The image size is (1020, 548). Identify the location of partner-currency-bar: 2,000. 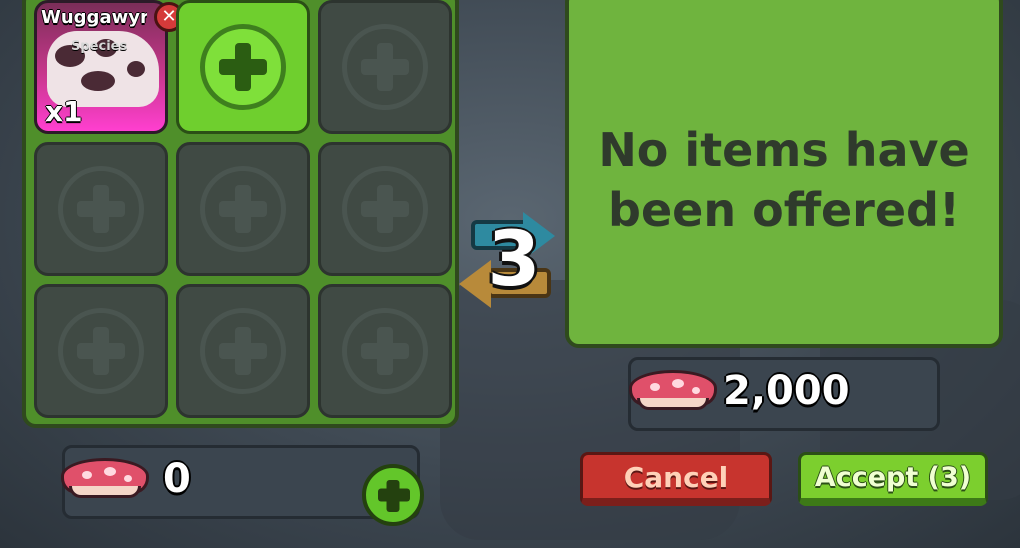
(784, 394).